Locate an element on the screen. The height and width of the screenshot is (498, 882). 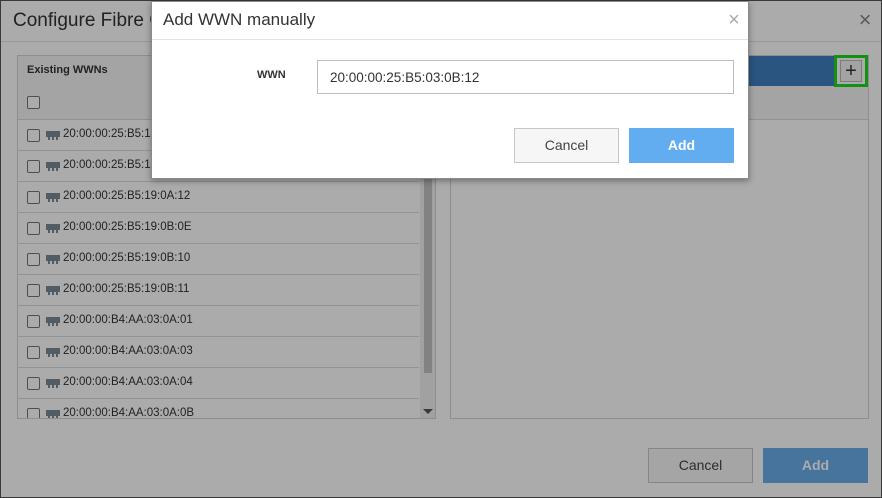
add-button: Add is located at coordinates (681, 145).